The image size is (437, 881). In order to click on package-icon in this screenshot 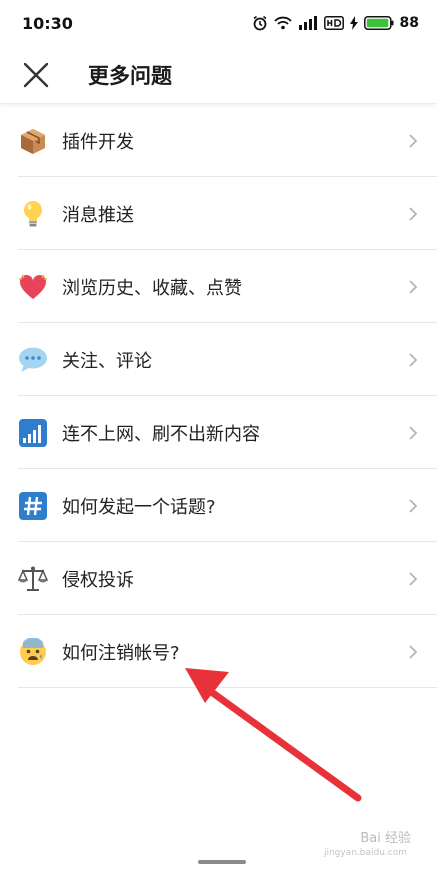, I will do `click(33, 141)`.